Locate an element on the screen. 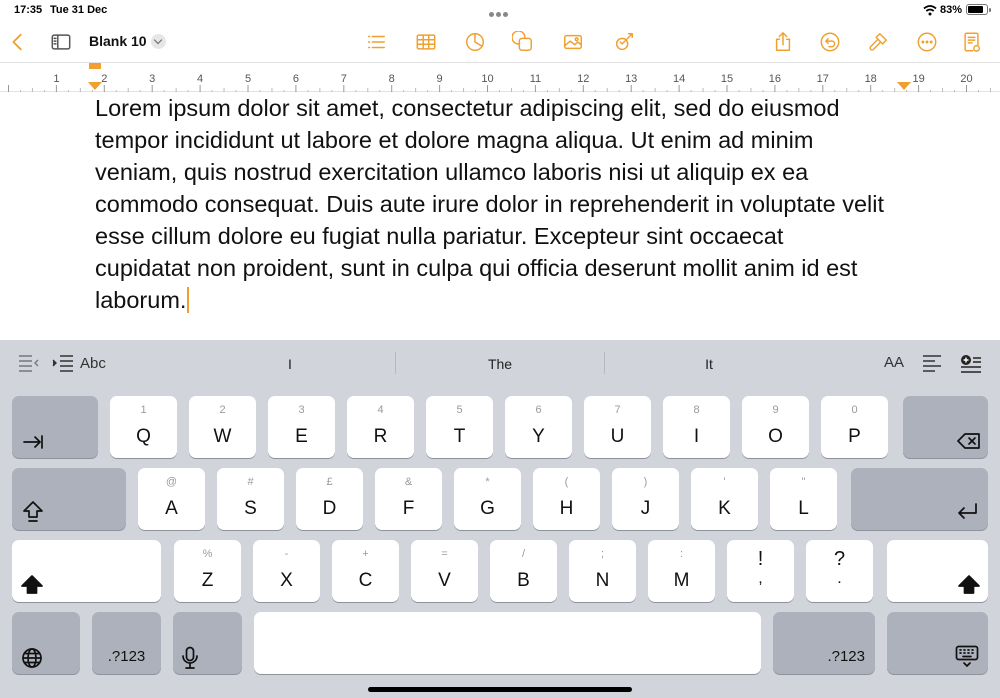 The image size is (1000, 698). key-primary-label: U is located at coordinates (617, 436).